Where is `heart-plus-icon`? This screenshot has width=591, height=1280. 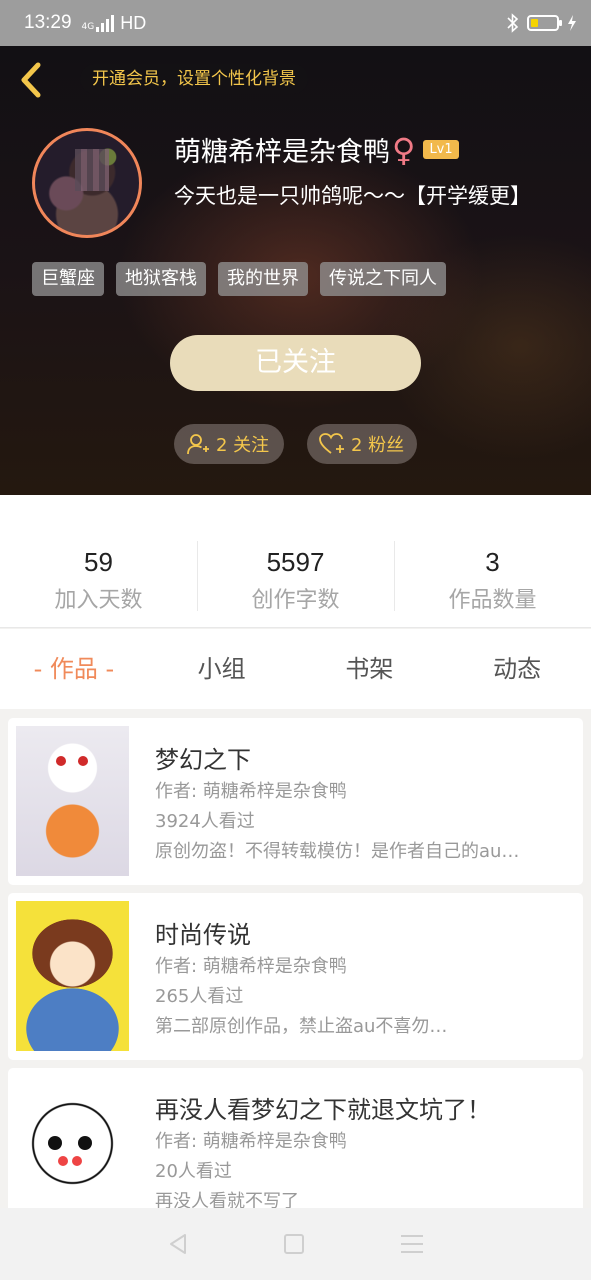
heart-plus-icon is located at coordinates (331, 443).